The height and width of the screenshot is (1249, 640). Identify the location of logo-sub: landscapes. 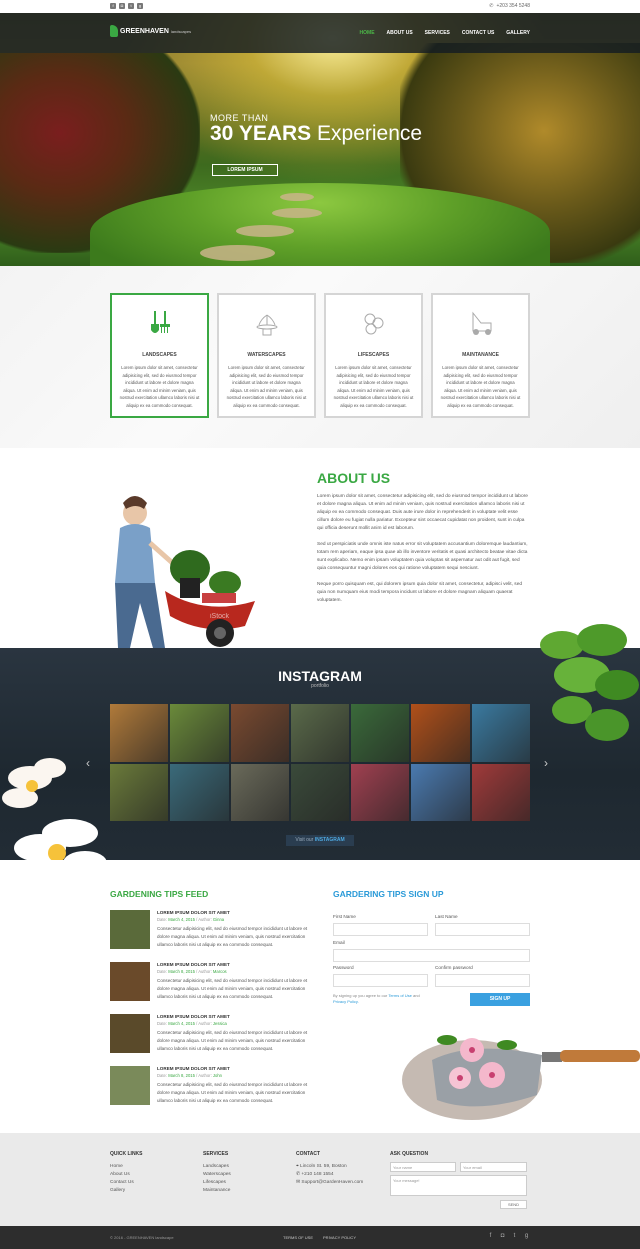
(181, 31).